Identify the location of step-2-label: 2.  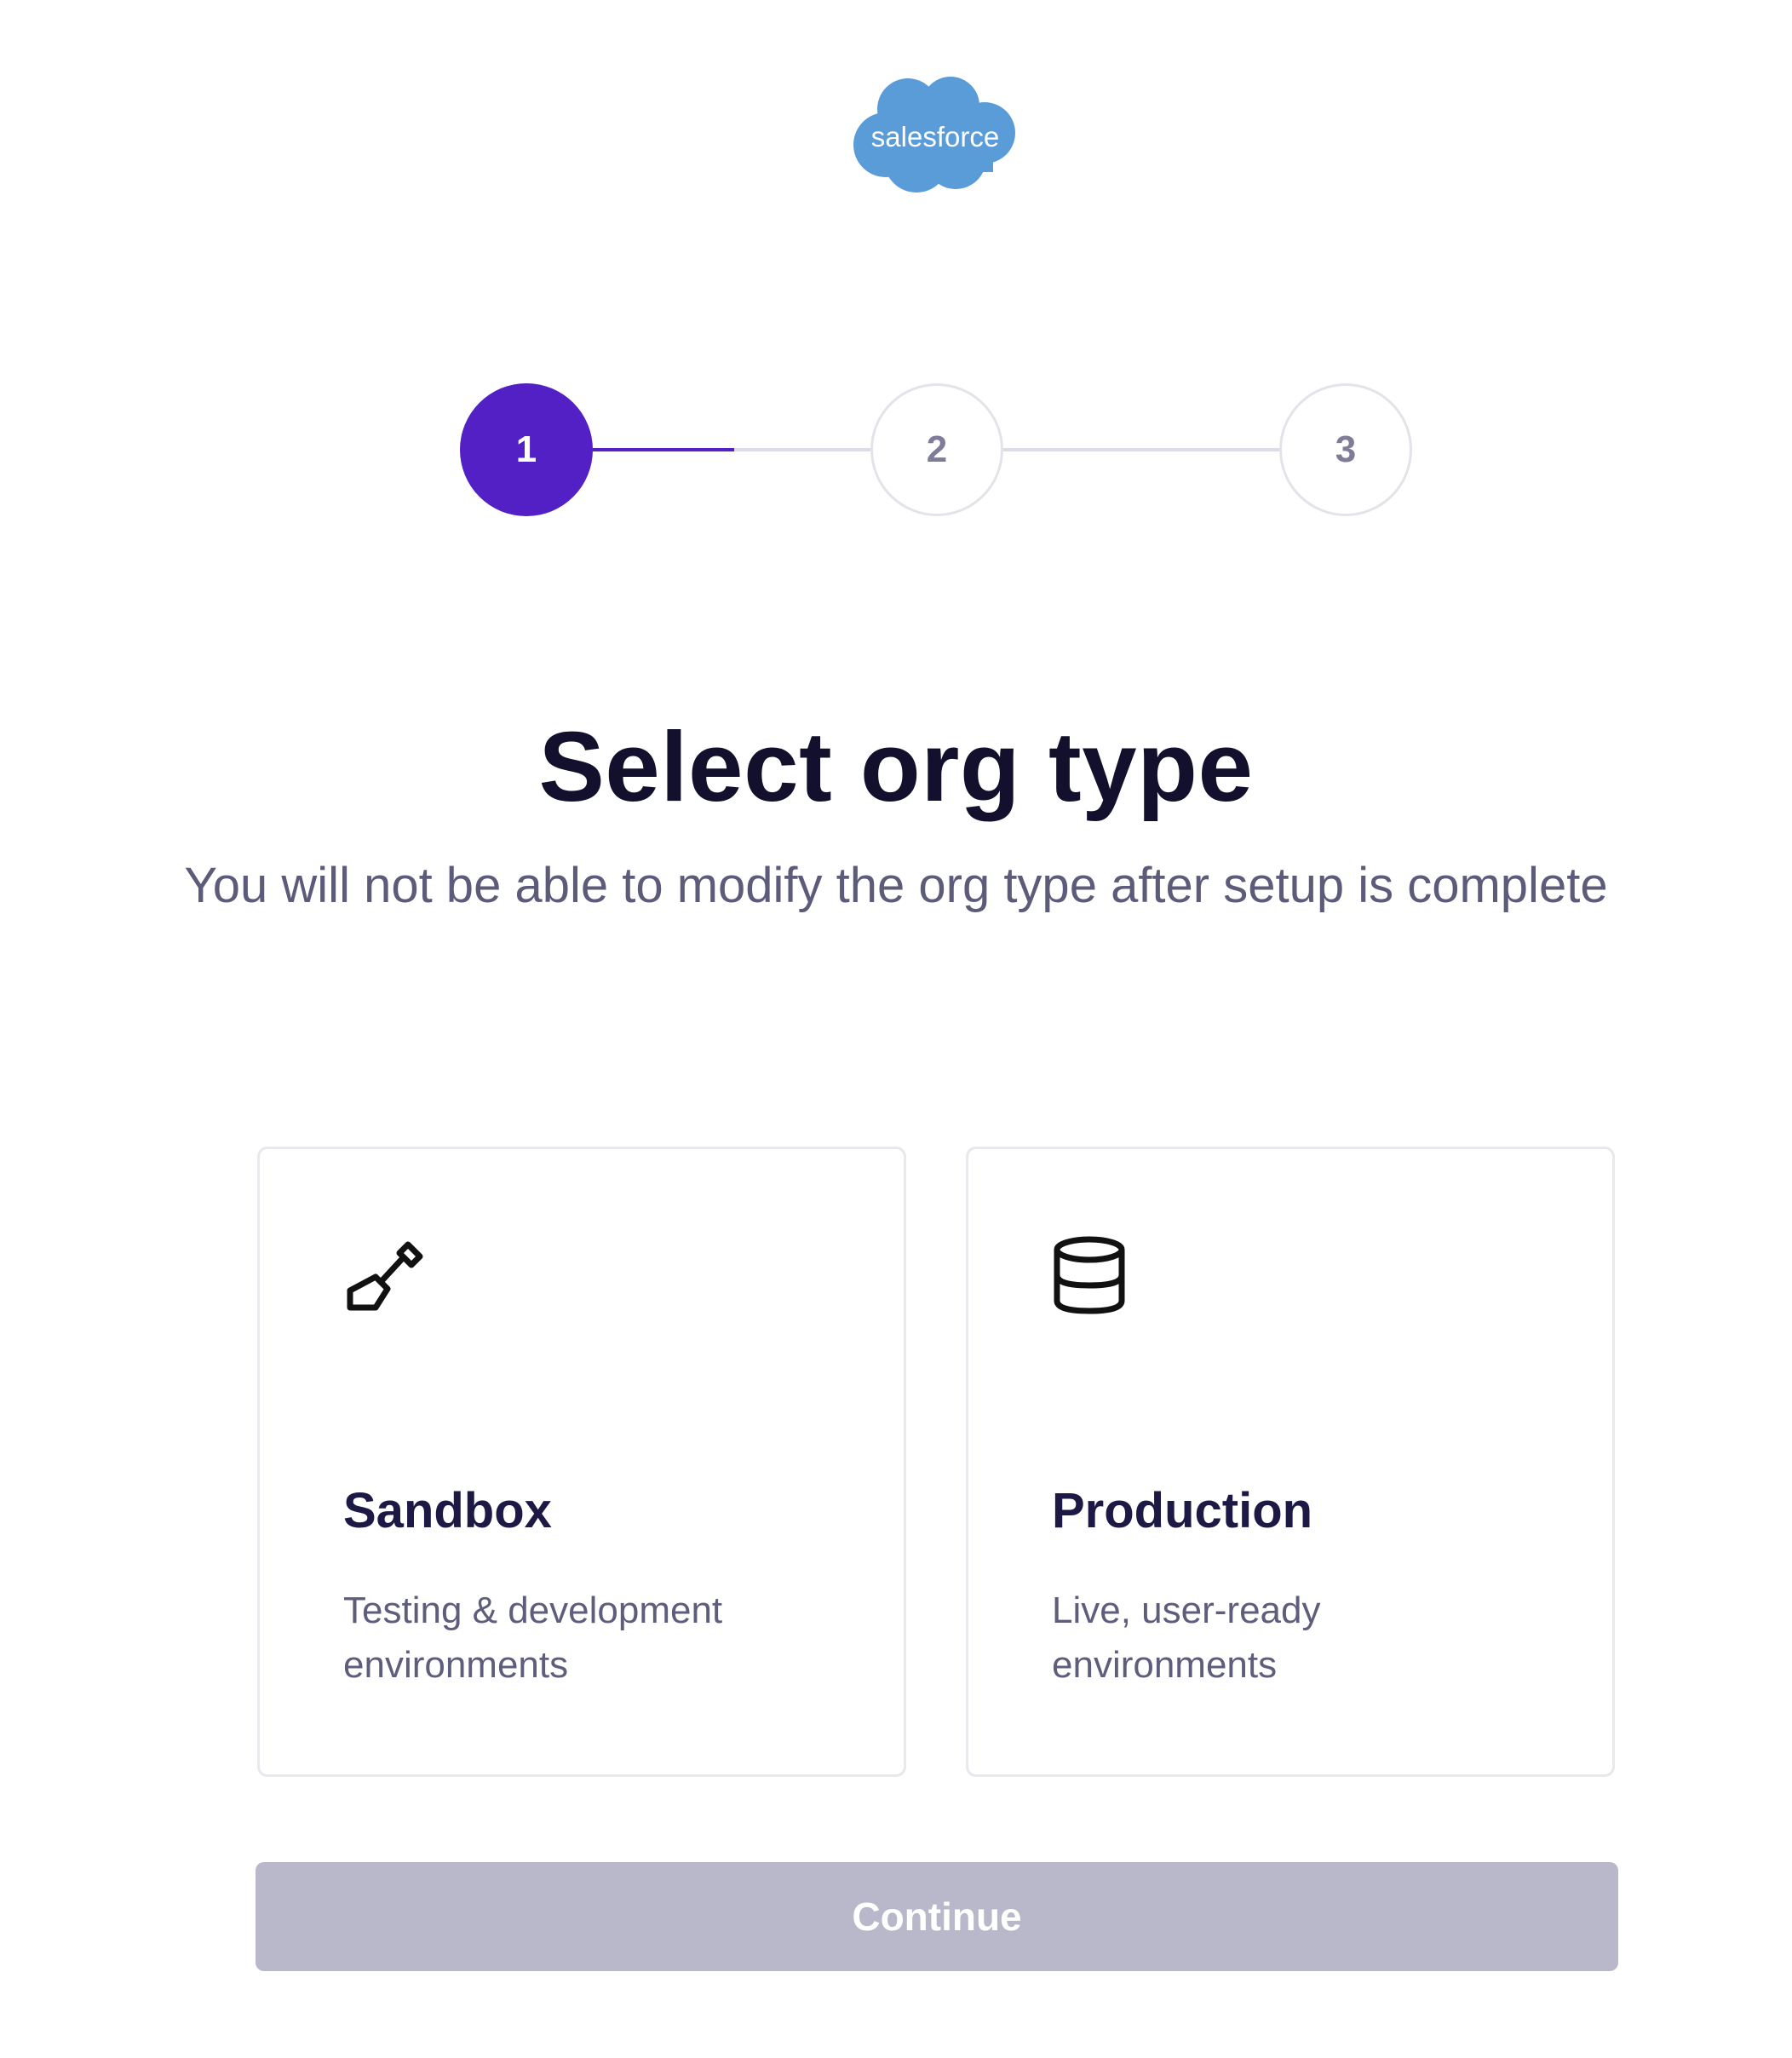
(937, 449).